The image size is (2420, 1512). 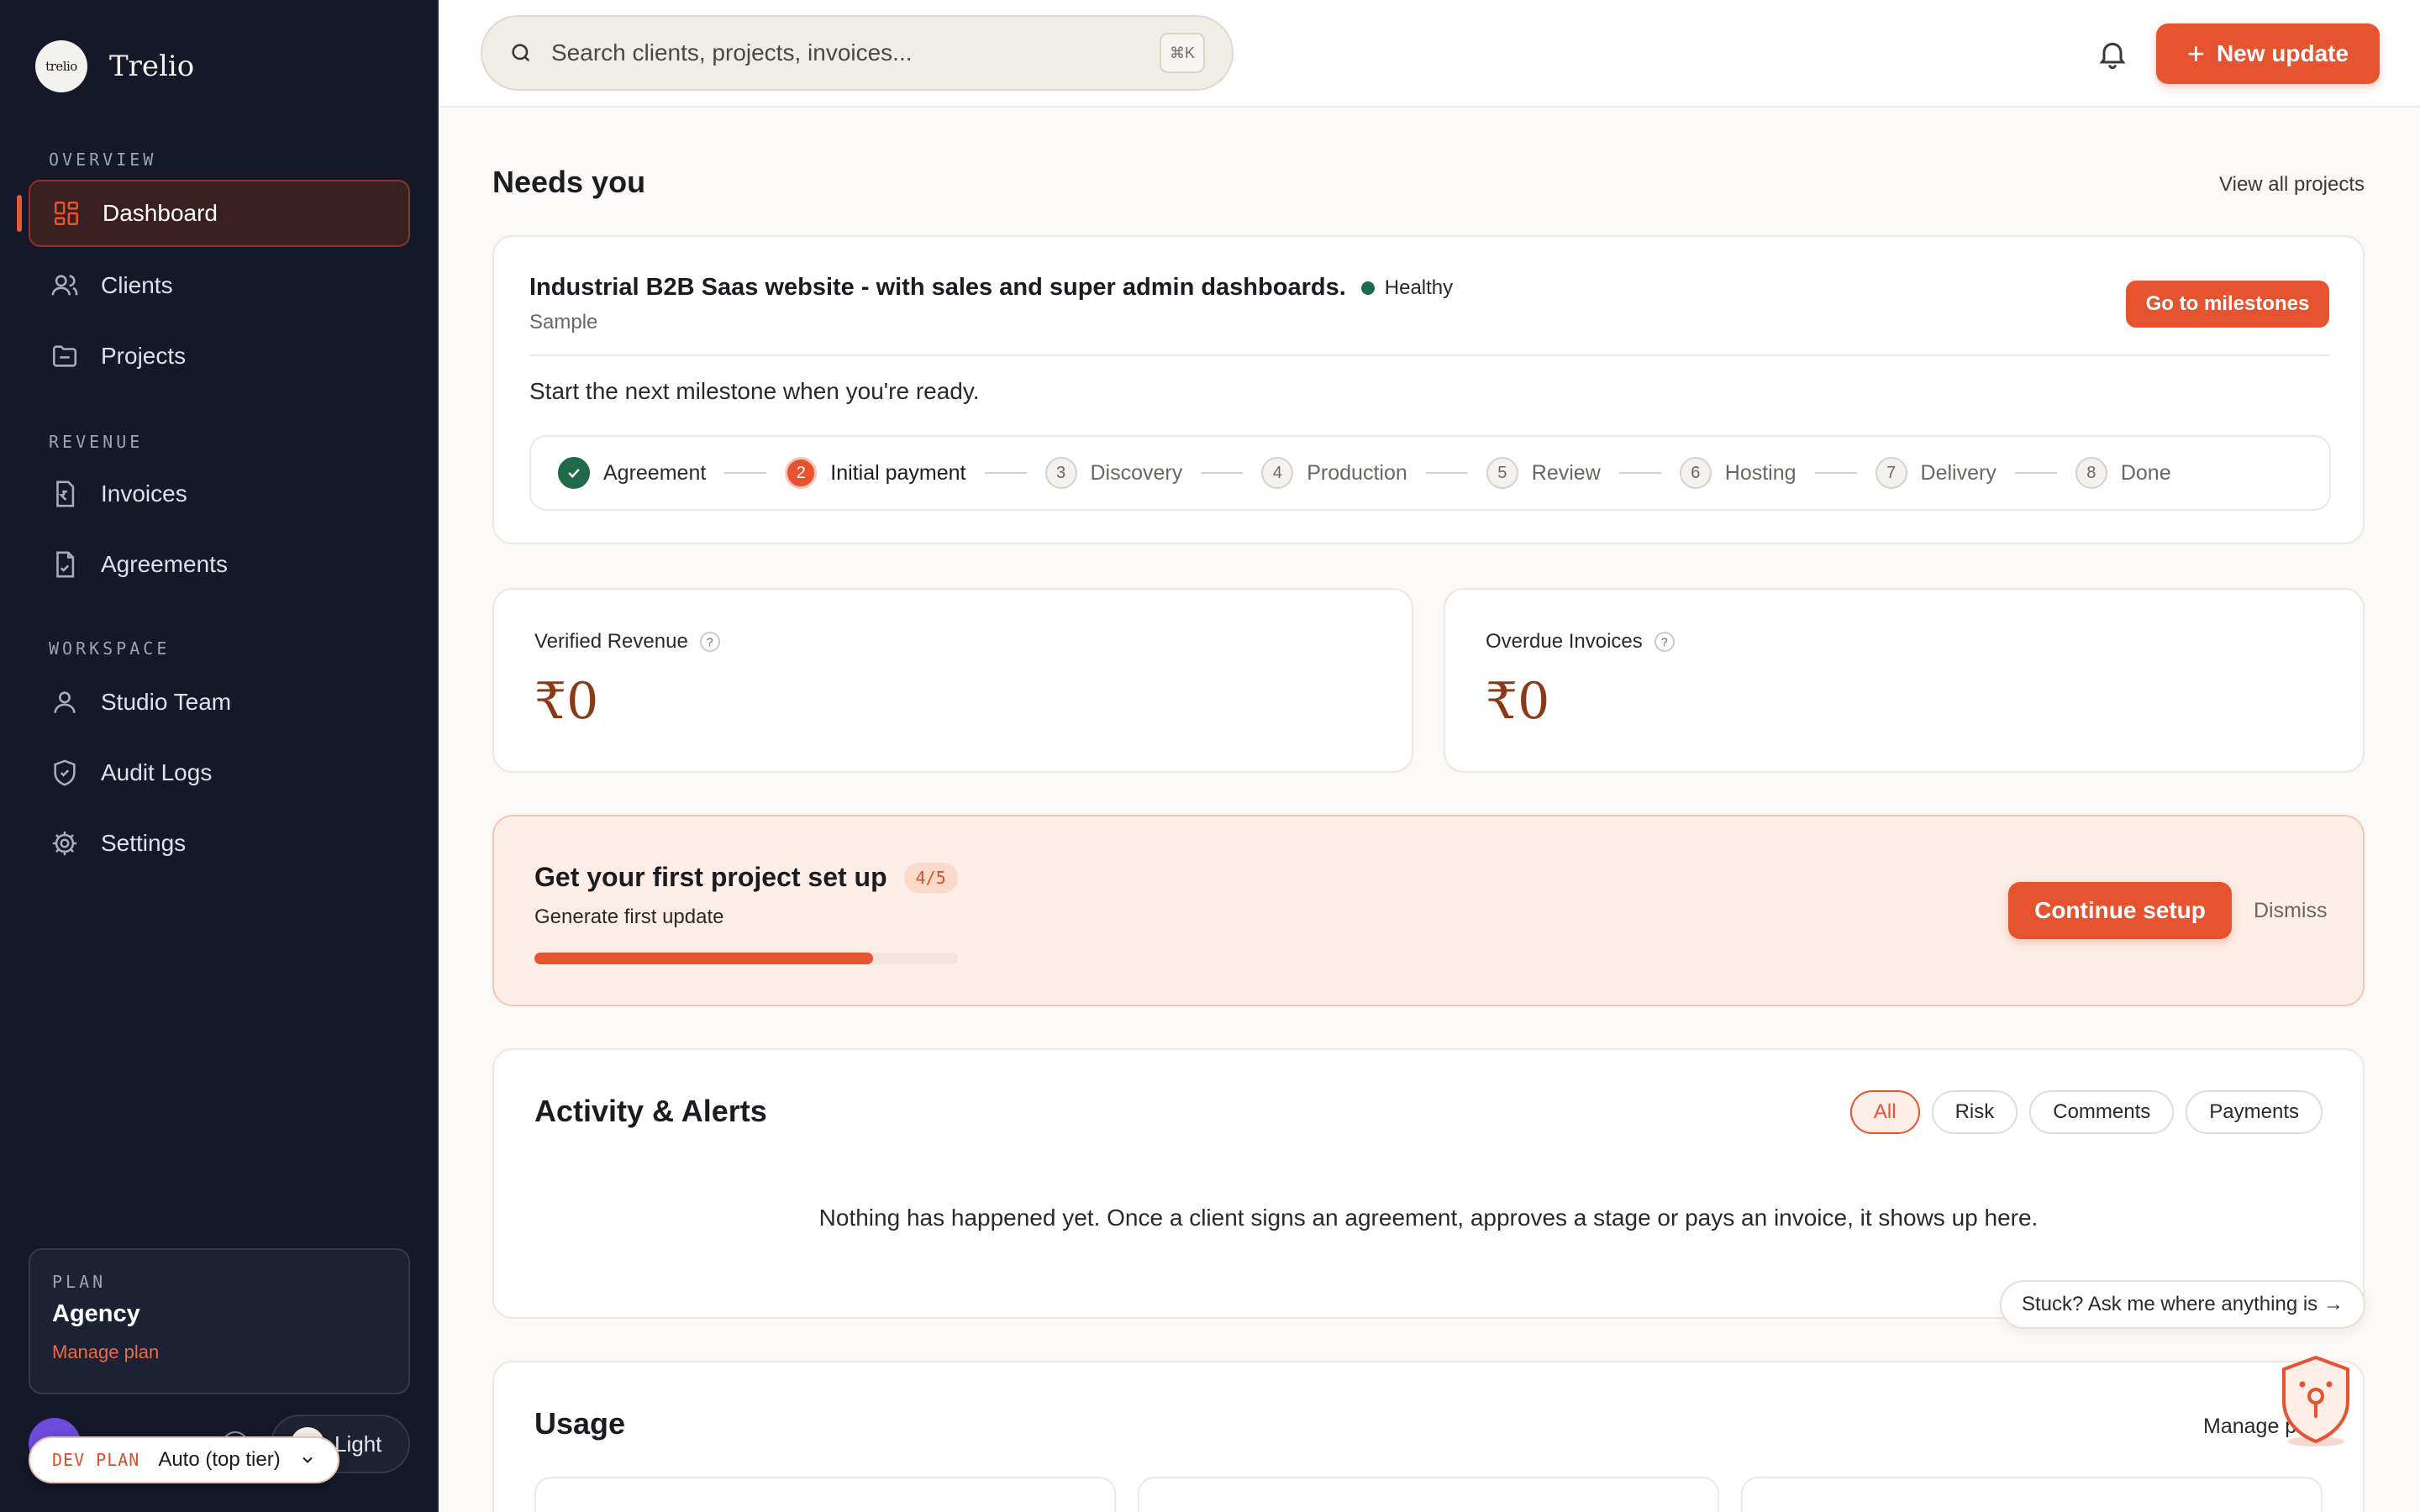 What do you see at coordinates (144, 493) in the screenshot?
I see `sidebar-item-label: Invoices` at bounding box center [144, 493].